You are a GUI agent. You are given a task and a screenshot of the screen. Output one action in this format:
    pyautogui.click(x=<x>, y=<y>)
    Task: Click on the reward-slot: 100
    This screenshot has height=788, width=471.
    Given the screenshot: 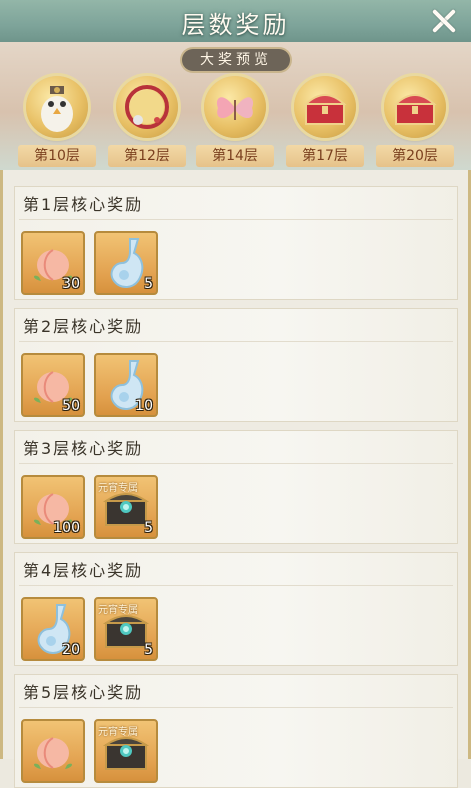 What is the action you would take?
    pyautogui.click(x=53, y=507)
    